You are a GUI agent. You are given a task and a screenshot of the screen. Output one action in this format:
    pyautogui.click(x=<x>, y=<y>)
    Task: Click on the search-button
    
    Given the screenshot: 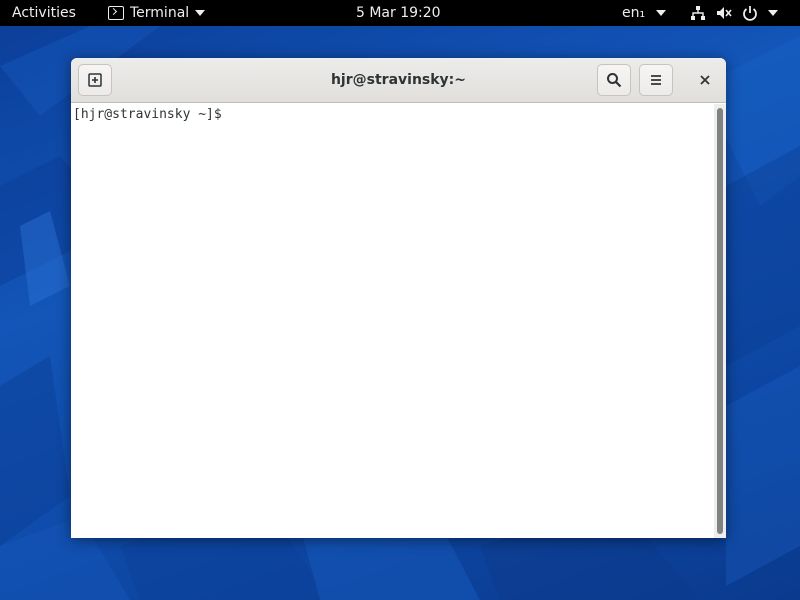 What is the action you would take?
    pyautogui.click(x=614, y=80)
    